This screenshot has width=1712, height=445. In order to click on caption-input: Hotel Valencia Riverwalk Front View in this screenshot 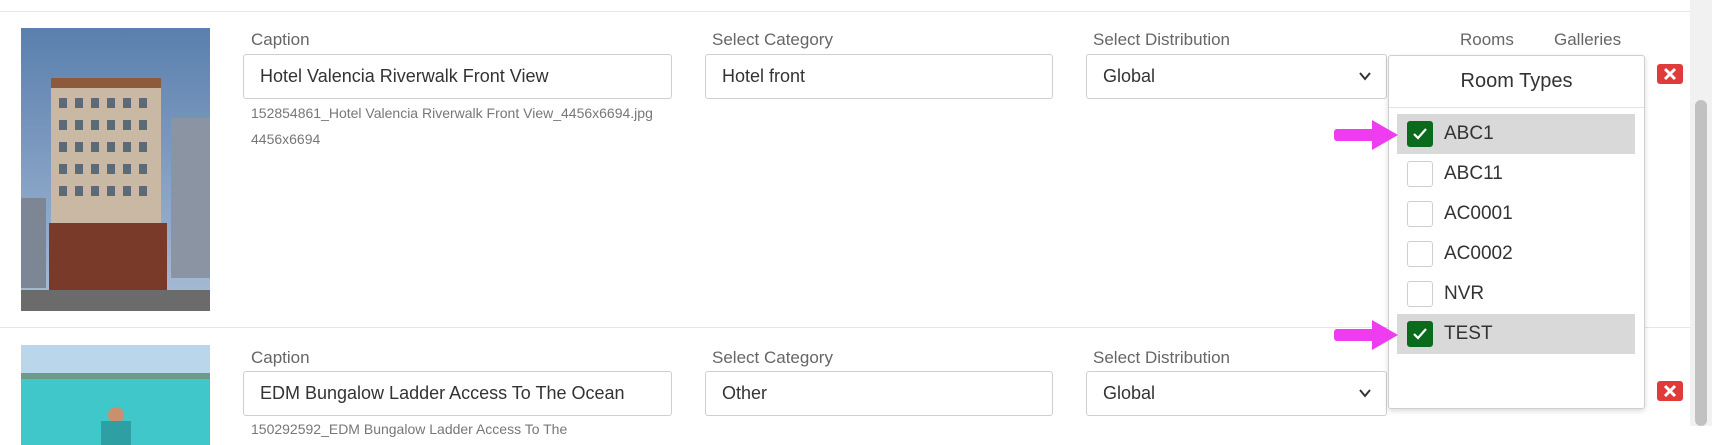, I will do `click(457, 76)`.